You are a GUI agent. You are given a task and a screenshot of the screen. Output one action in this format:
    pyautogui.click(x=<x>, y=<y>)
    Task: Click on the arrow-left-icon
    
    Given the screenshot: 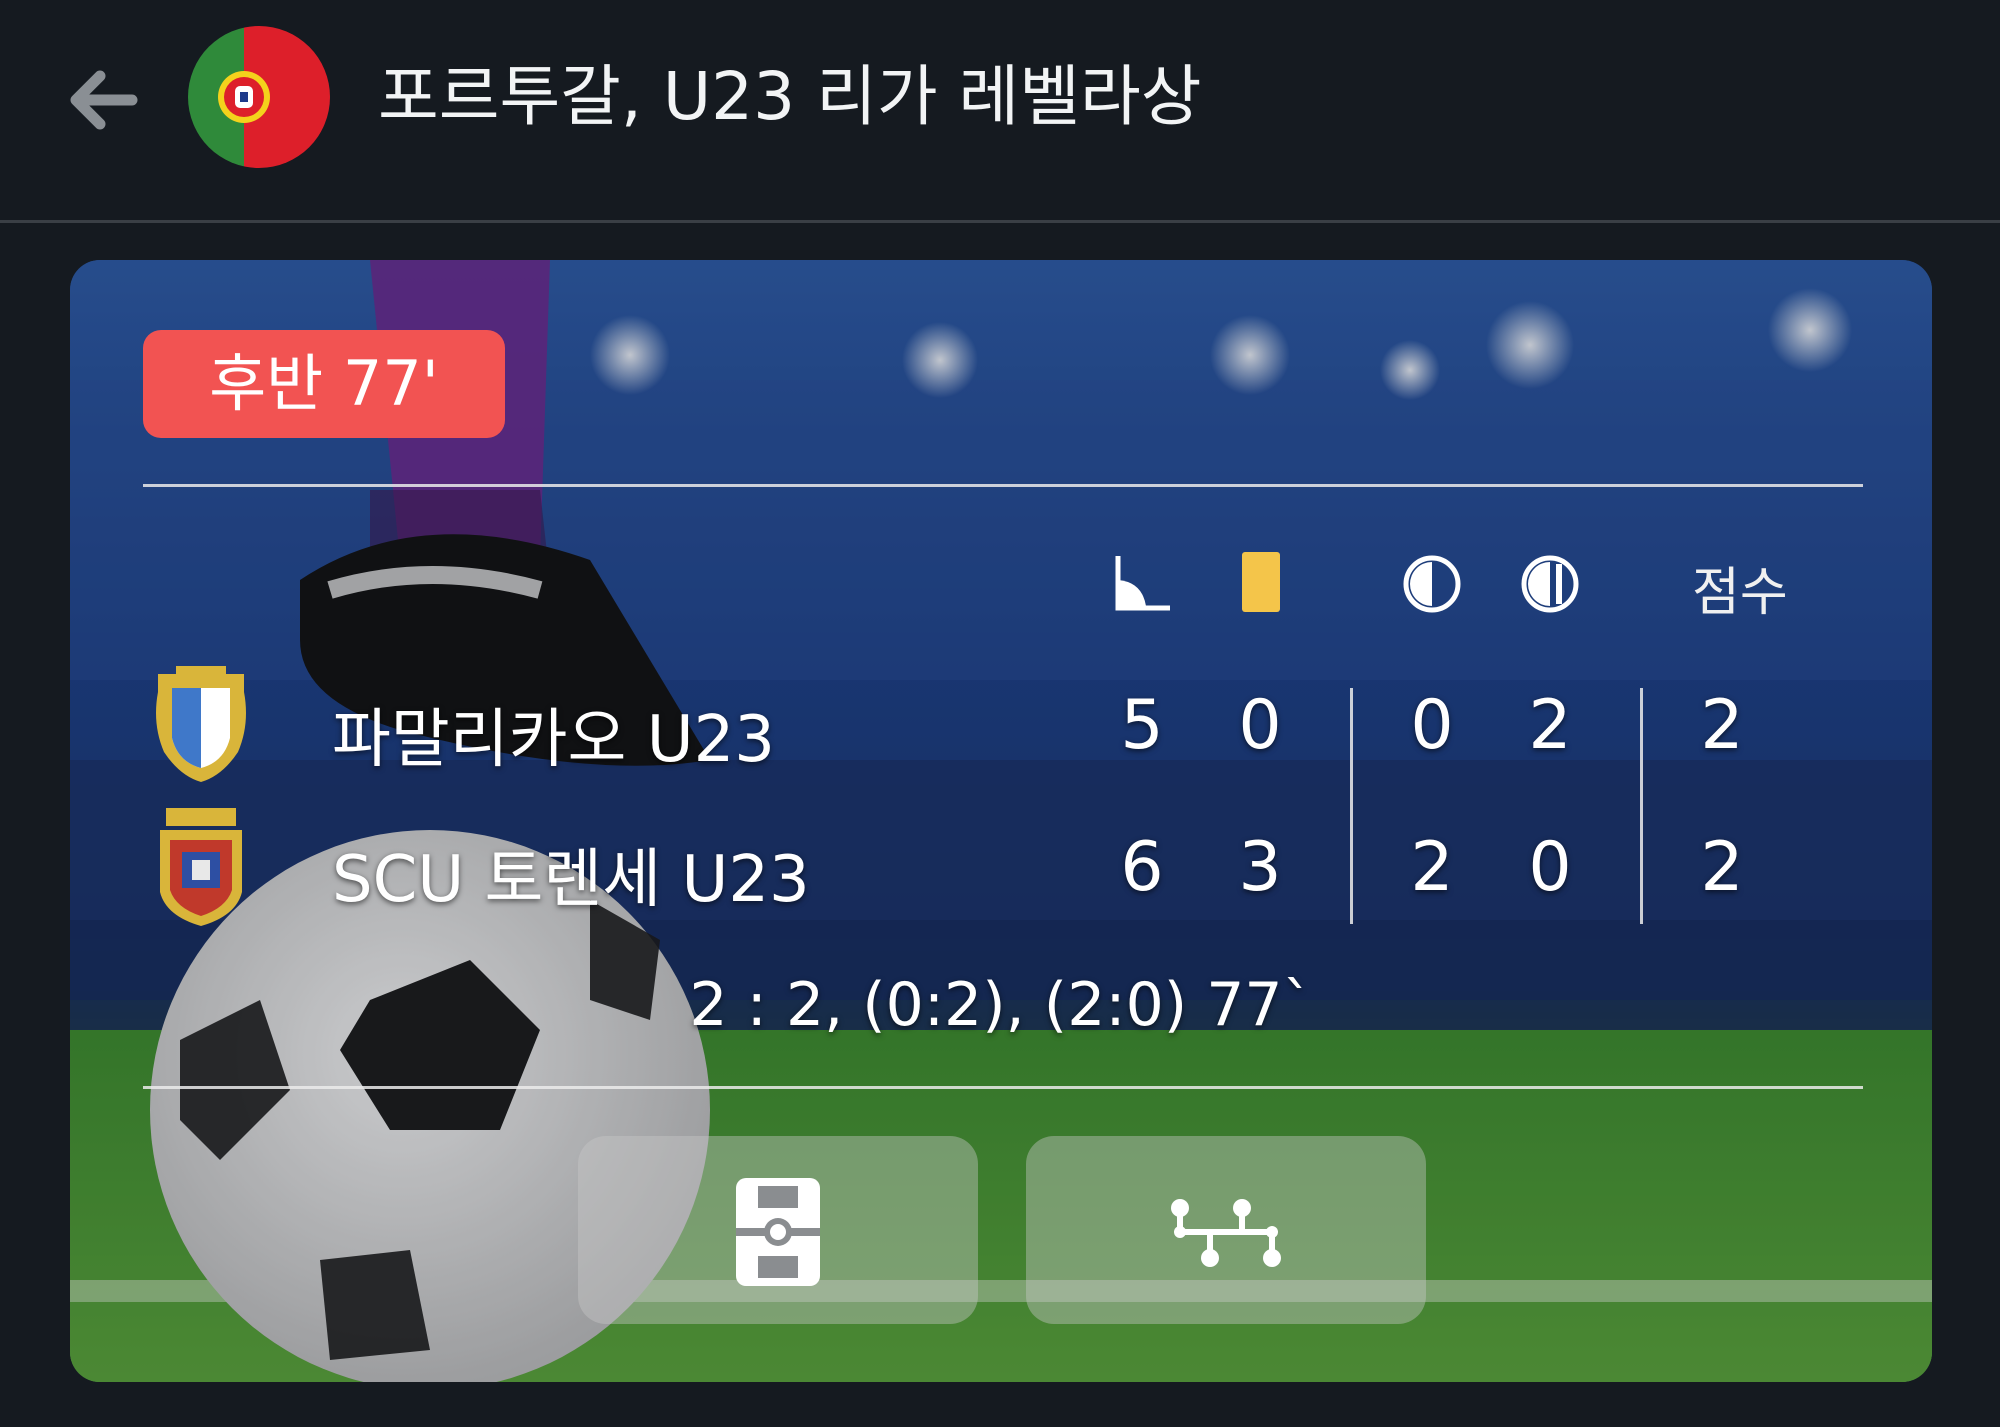 What is the action you would take?
    pyautogui.click(x=104, y=100)
    